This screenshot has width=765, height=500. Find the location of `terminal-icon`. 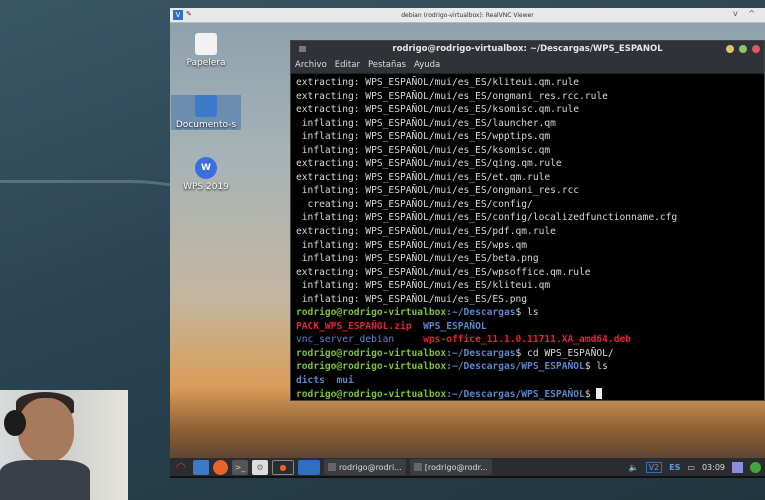

terminal-icon is located at coordinates (302, 49).